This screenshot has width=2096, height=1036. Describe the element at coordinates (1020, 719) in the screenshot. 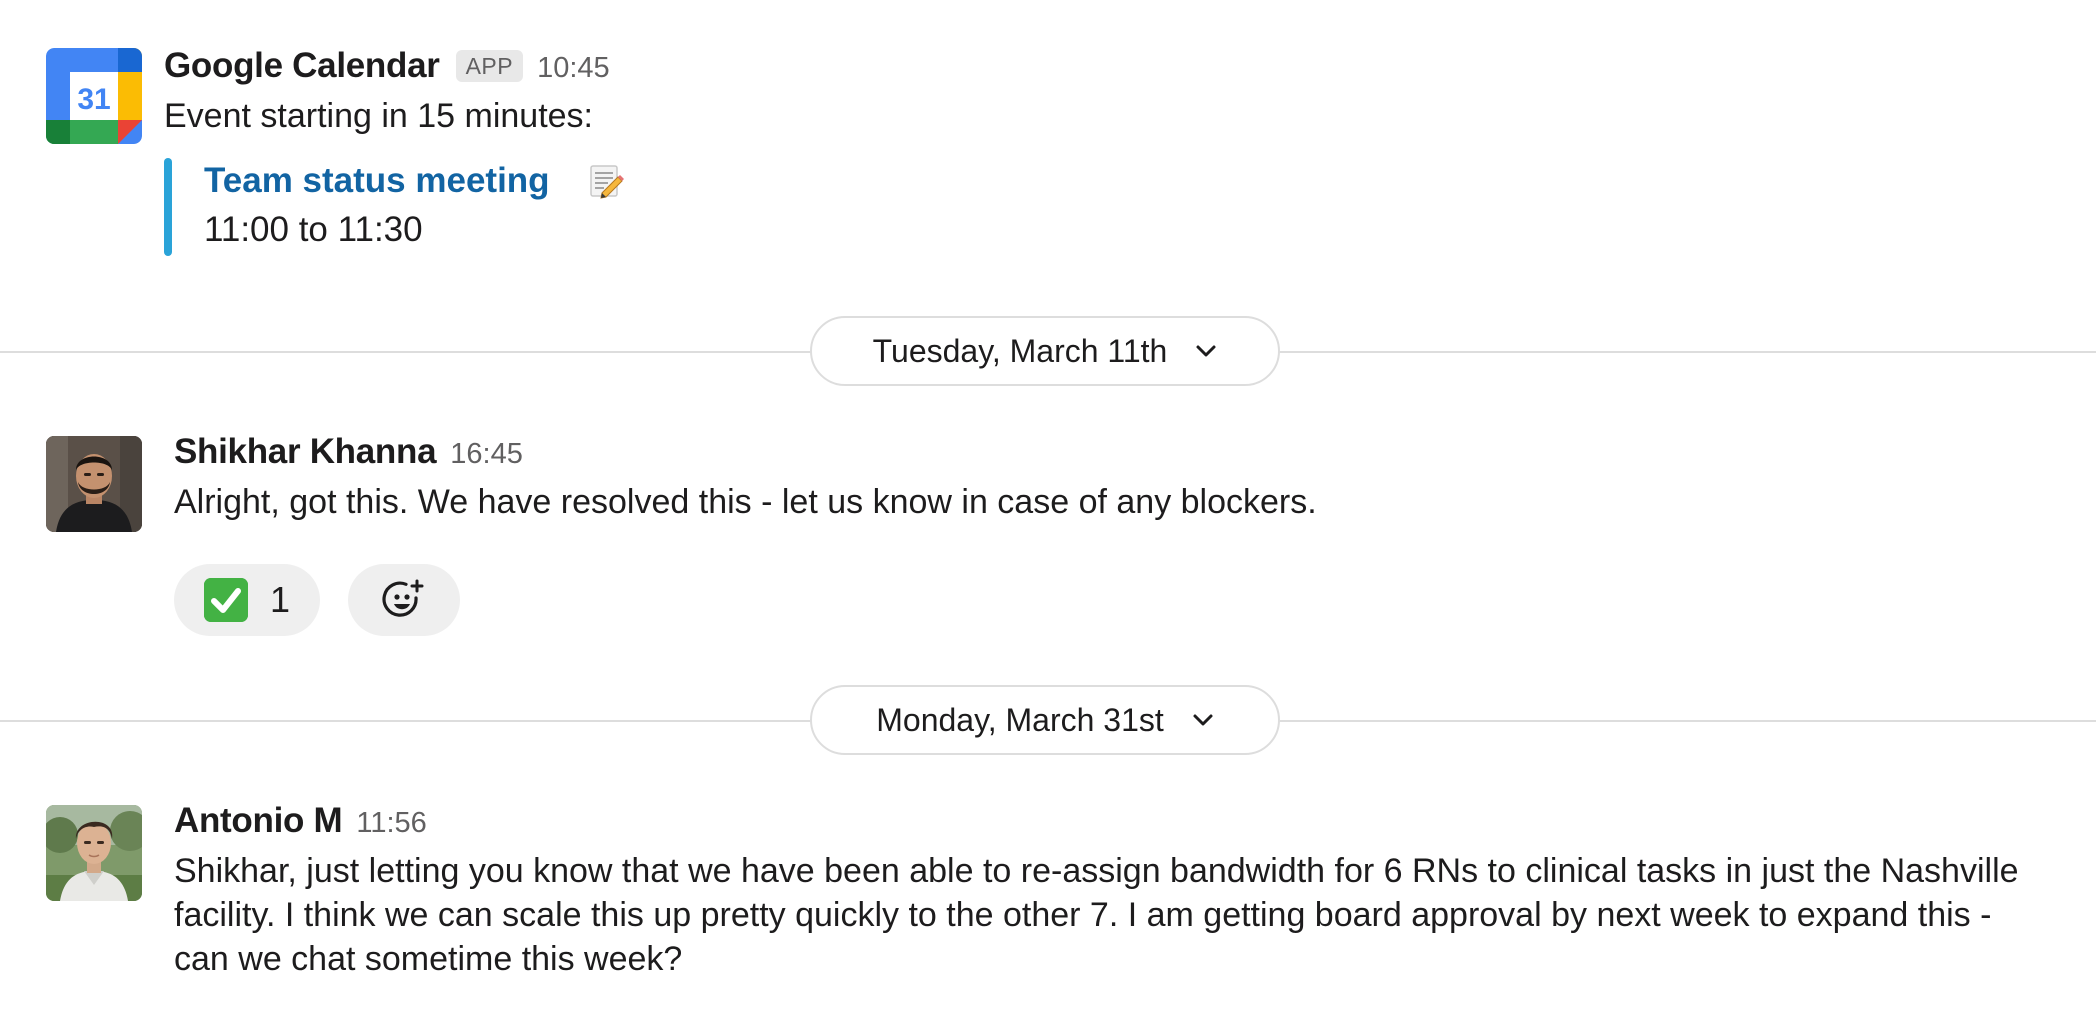

I see `date-divider-label: Monday, March 31st` at that location.